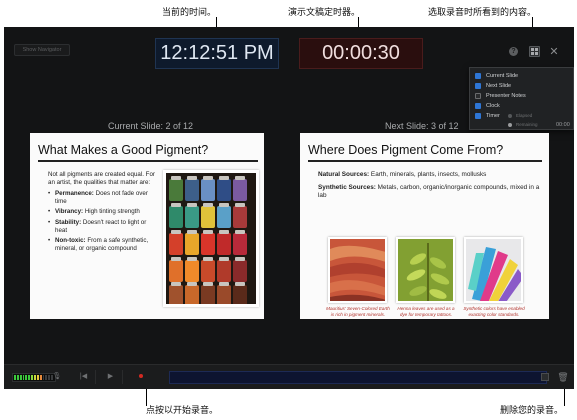  I want to click on list-item: • Vibrancy: High tinting strength, so click(94, 212).